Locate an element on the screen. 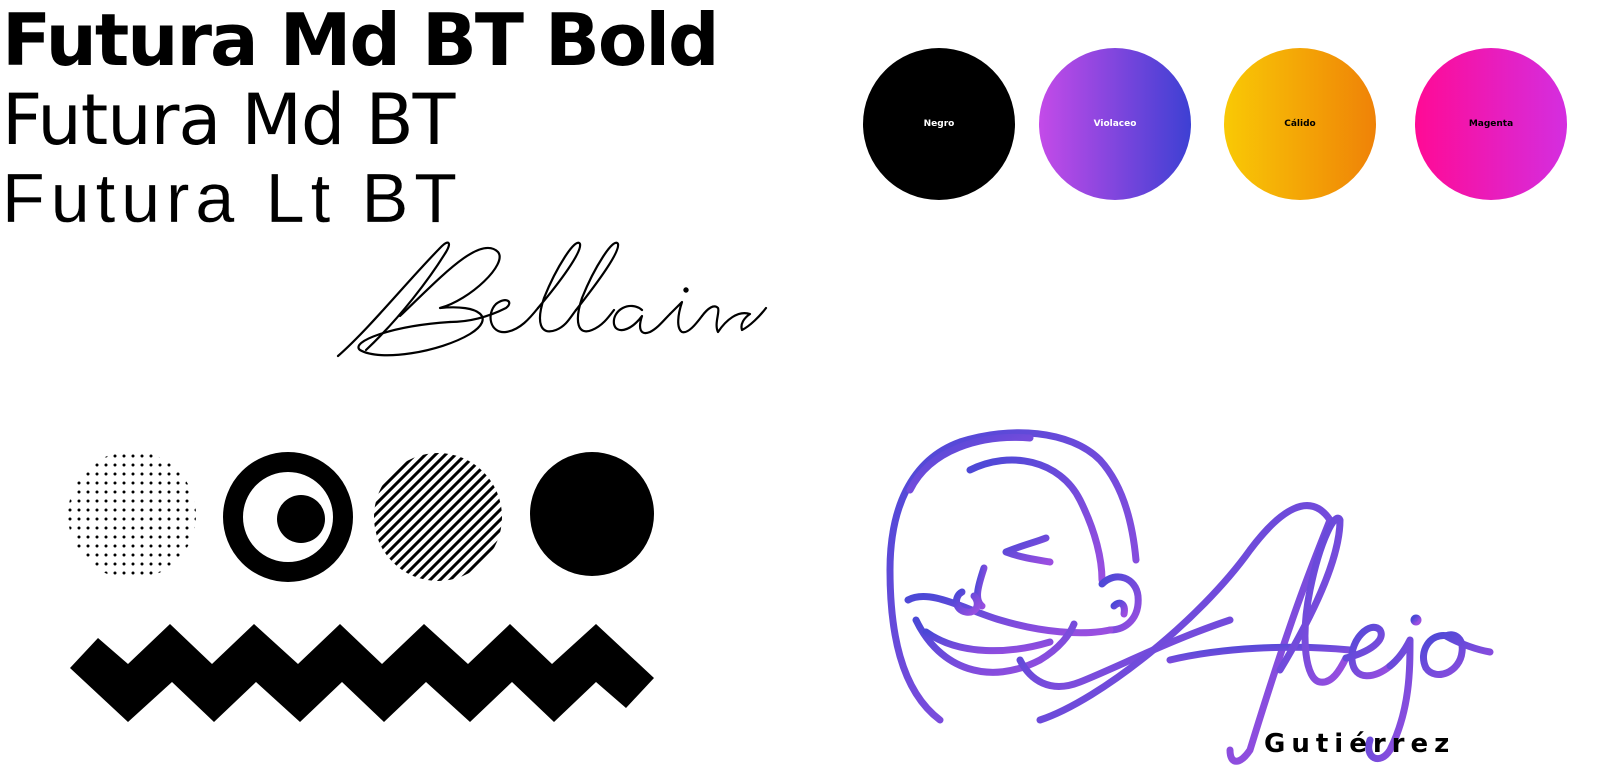 Image resolution: width=1616 pixels, height=780 pixels. solid-circle-graphic is located at coordinates (592, 514).